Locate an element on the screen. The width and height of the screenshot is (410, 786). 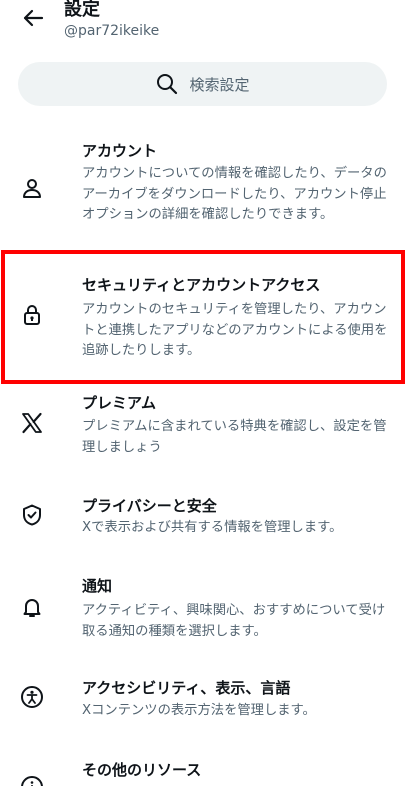
settings-item-description: プレミアムに含まれている特典を確認し、設定を管理しましょう is located at coordinates (234, 437).